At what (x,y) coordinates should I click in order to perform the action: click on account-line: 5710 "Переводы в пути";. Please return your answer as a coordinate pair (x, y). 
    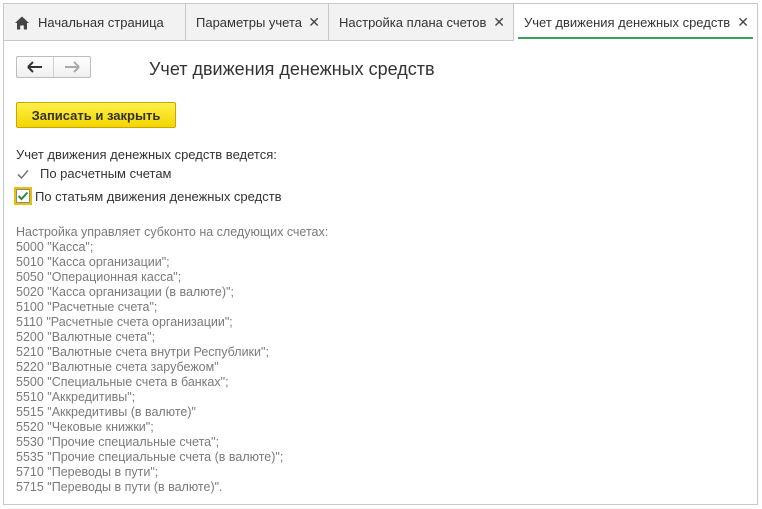
    Looking at the image, I should click on (87, 472).